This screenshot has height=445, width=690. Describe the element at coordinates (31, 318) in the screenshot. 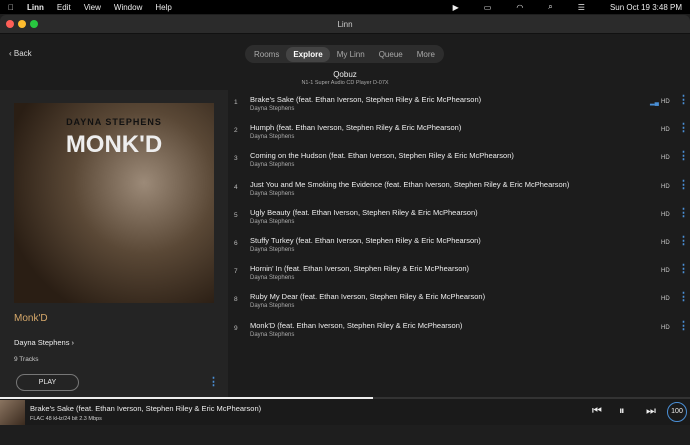

I see `album-title: Monk'D` at that location.